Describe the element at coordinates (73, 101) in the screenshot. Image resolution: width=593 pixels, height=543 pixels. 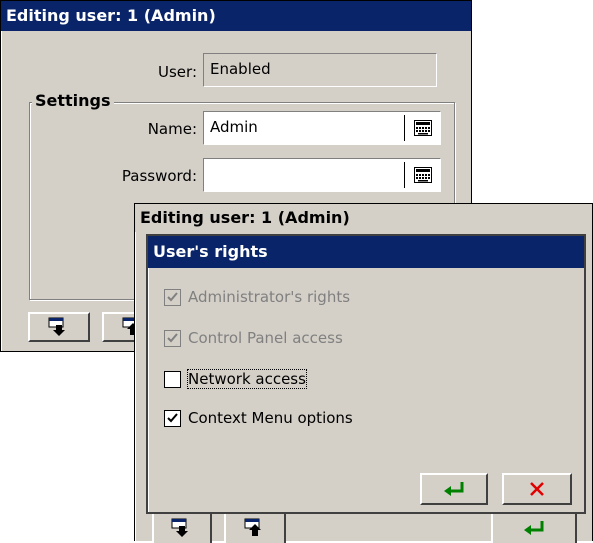
I see `settings-legend: Settings` at that location.